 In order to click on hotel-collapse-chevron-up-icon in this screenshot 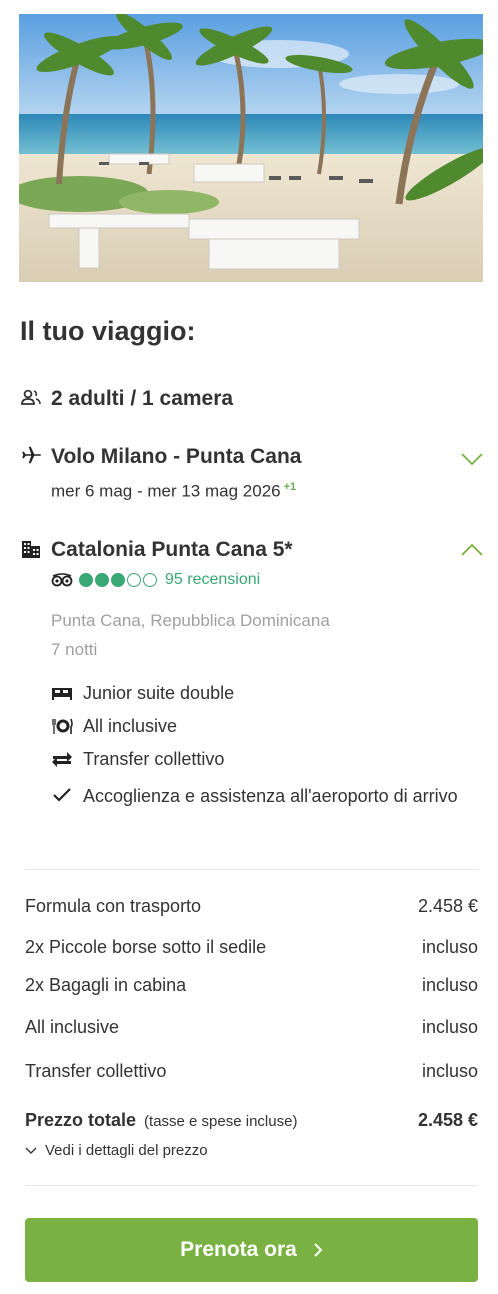, I will do `click(472, 550)`.